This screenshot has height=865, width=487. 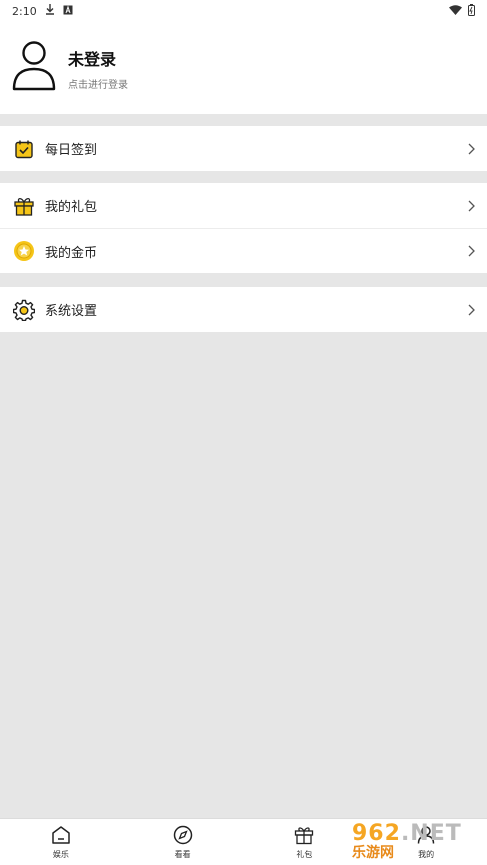 I want to click on watermark-text: 乐游网, so click(x=373, y=853).